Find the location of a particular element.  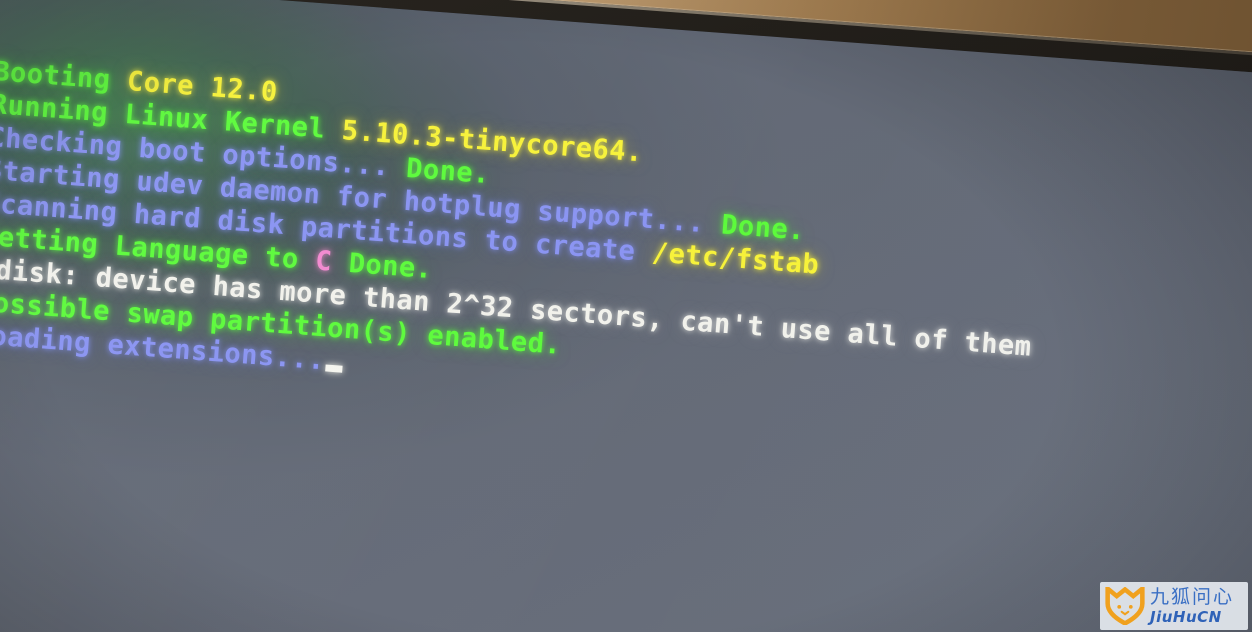

watermark-en-label: JiuHuCN is located at coordinates (1186, 616).